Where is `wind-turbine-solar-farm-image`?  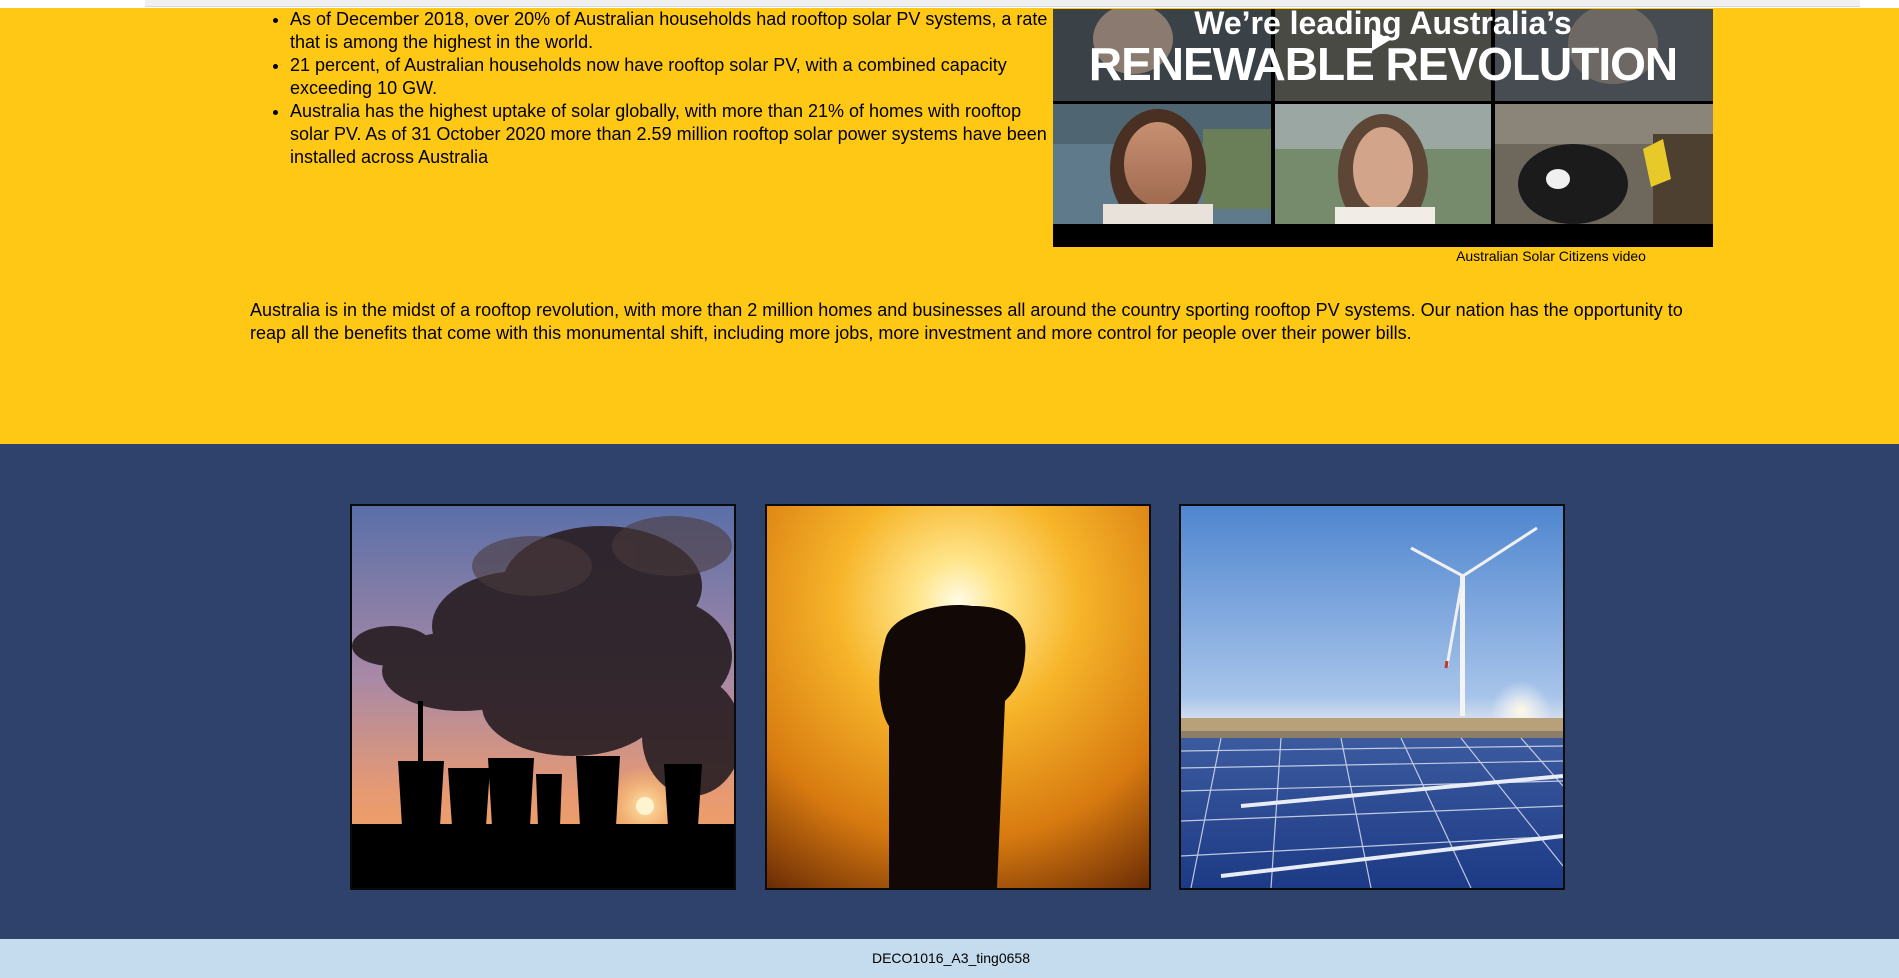
wind-turbine-solar-farm-image is located at coordinates (1372, 697).